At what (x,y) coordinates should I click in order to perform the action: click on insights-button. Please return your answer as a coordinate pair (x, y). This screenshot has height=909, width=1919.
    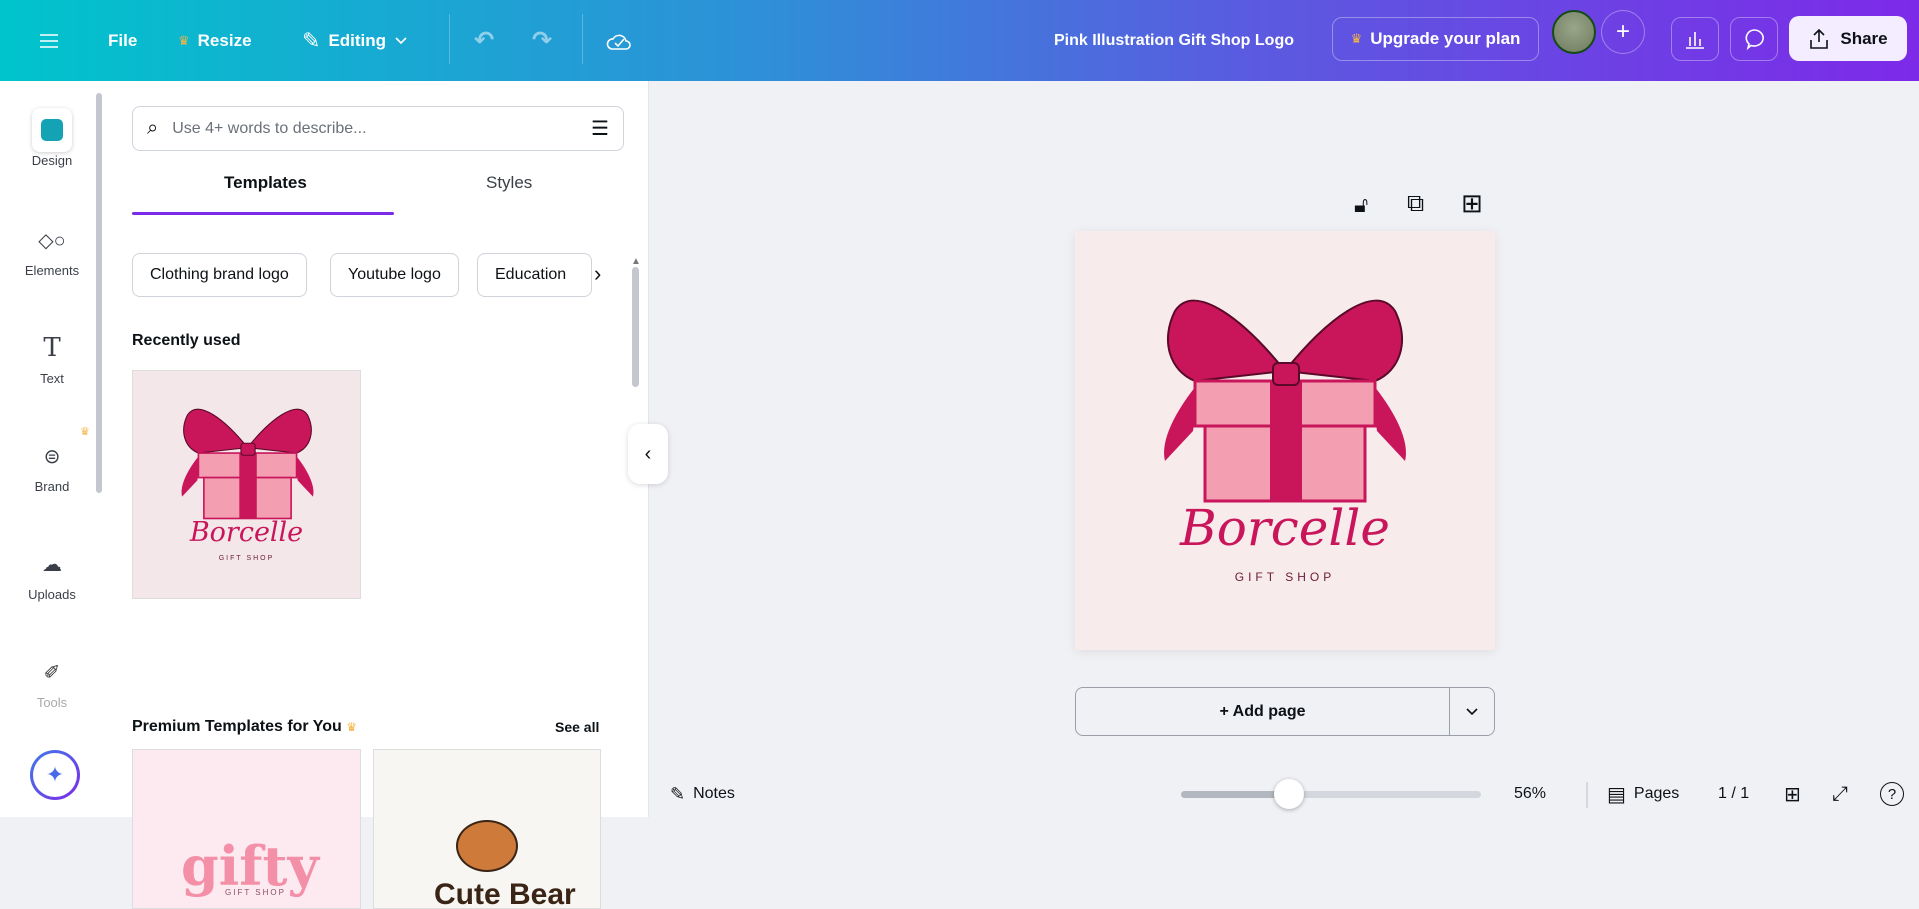
    Looking at the image, I should click on (1695, 39).